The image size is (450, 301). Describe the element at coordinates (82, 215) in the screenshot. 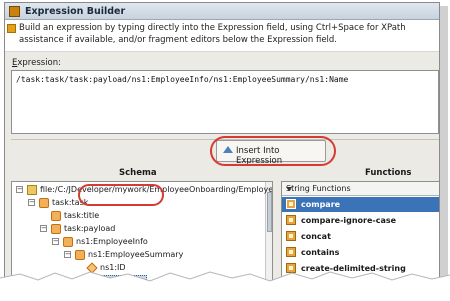

I see `tree-node-label: task:title` at that location.